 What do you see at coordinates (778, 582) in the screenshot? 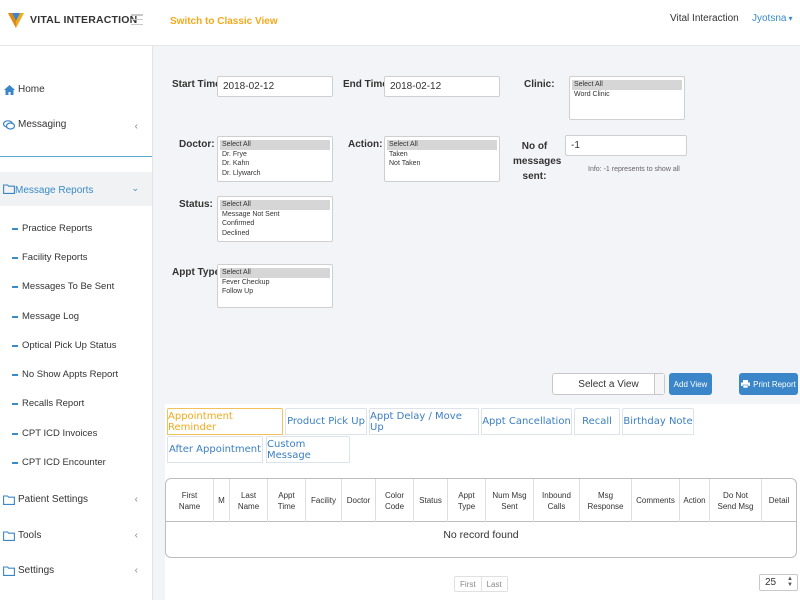
I see `page-size-select: 25 ▲ ▼` at bounding box center [778, 582].